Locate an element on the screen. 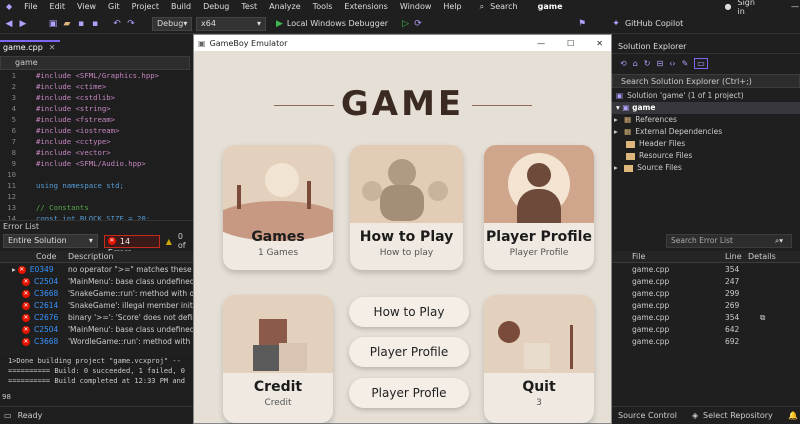  menu-build: Build is located at coordinates (181, 6).